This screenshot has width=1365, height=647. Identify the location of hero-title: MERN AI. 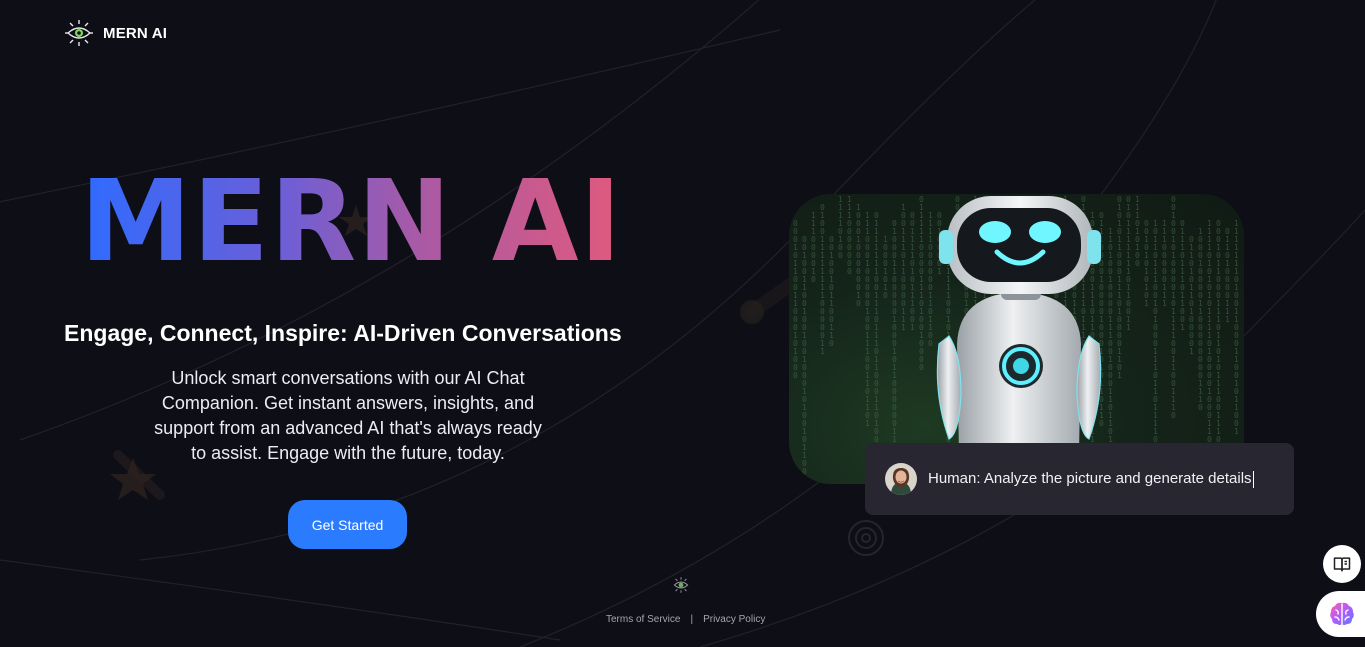
(360, 222).